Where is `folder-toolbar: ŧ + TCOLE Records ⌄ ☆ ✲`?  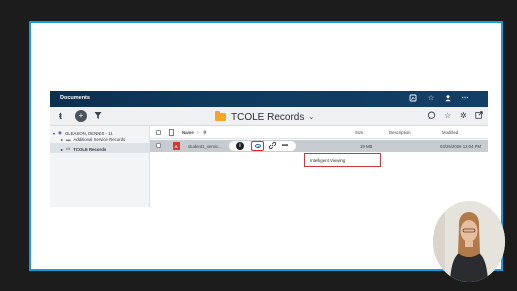
folder-toolbar: ŧ + TCOLE Records ⌄ ☆ ✲ is located at coordinates (269, 116).